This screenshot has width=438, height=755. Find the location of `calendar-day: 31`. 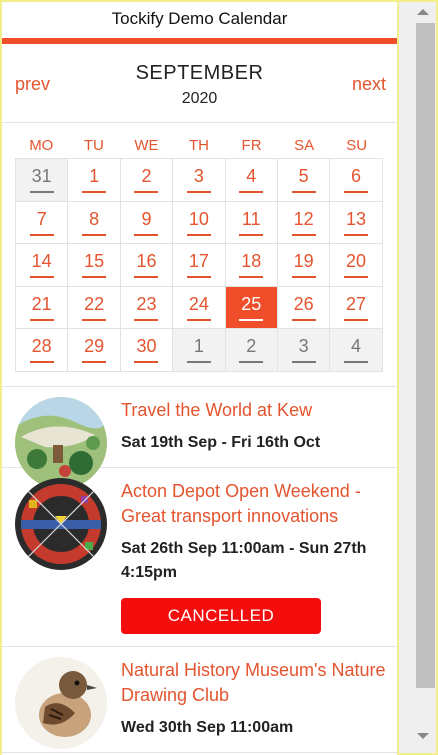

calendar-day: 31 is located at coordinates (42, 180).